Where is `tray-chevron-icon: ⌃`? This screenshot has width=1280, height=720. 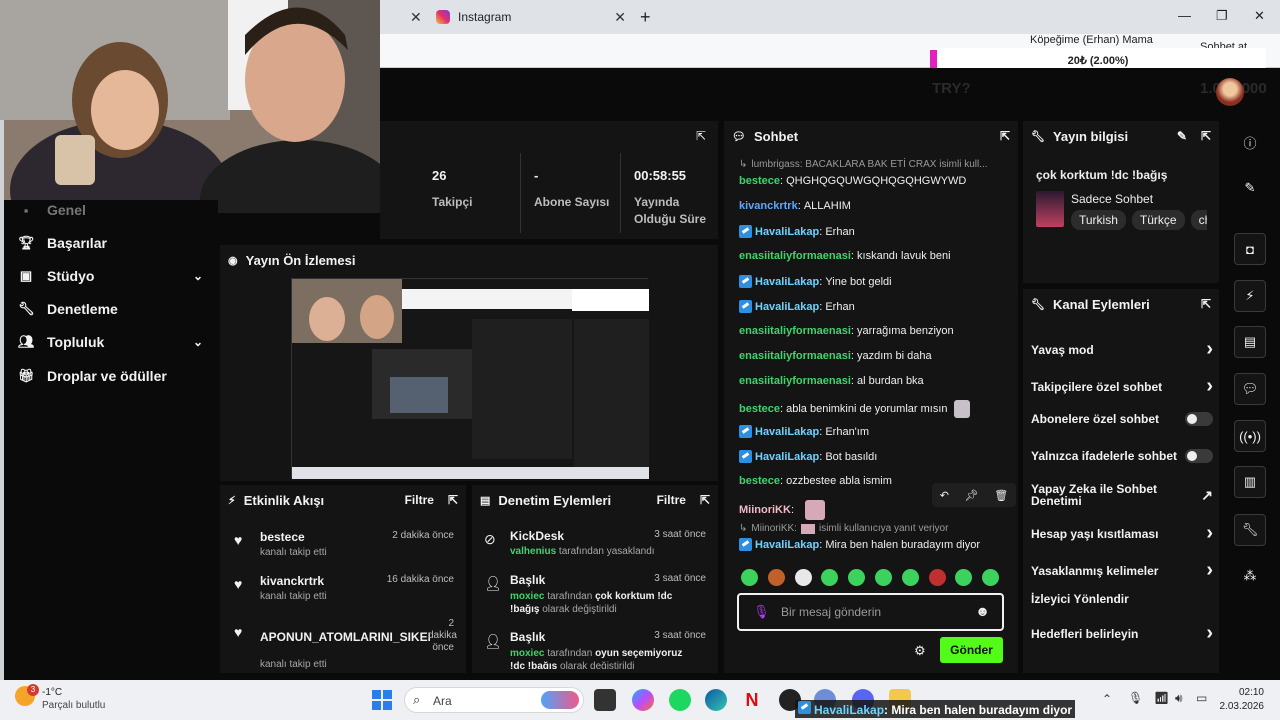
tray-chevron-icon: ⌃ is located at coordinates (1107, 699).